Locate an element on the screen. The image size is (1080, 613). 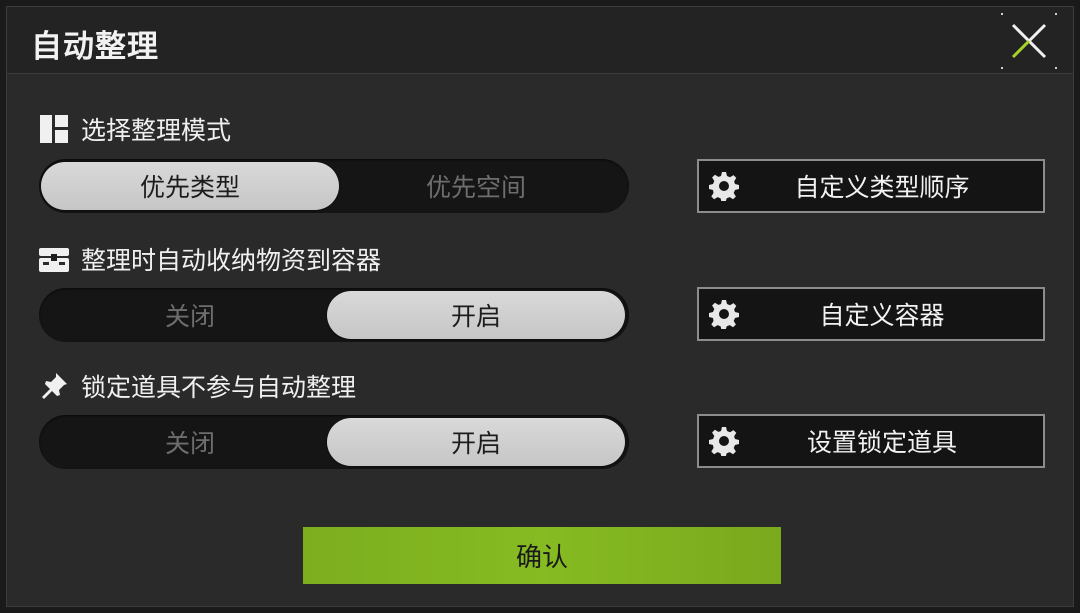
set-locked-items-button: 设置锁定道具 is located at coordinates (871, 441).